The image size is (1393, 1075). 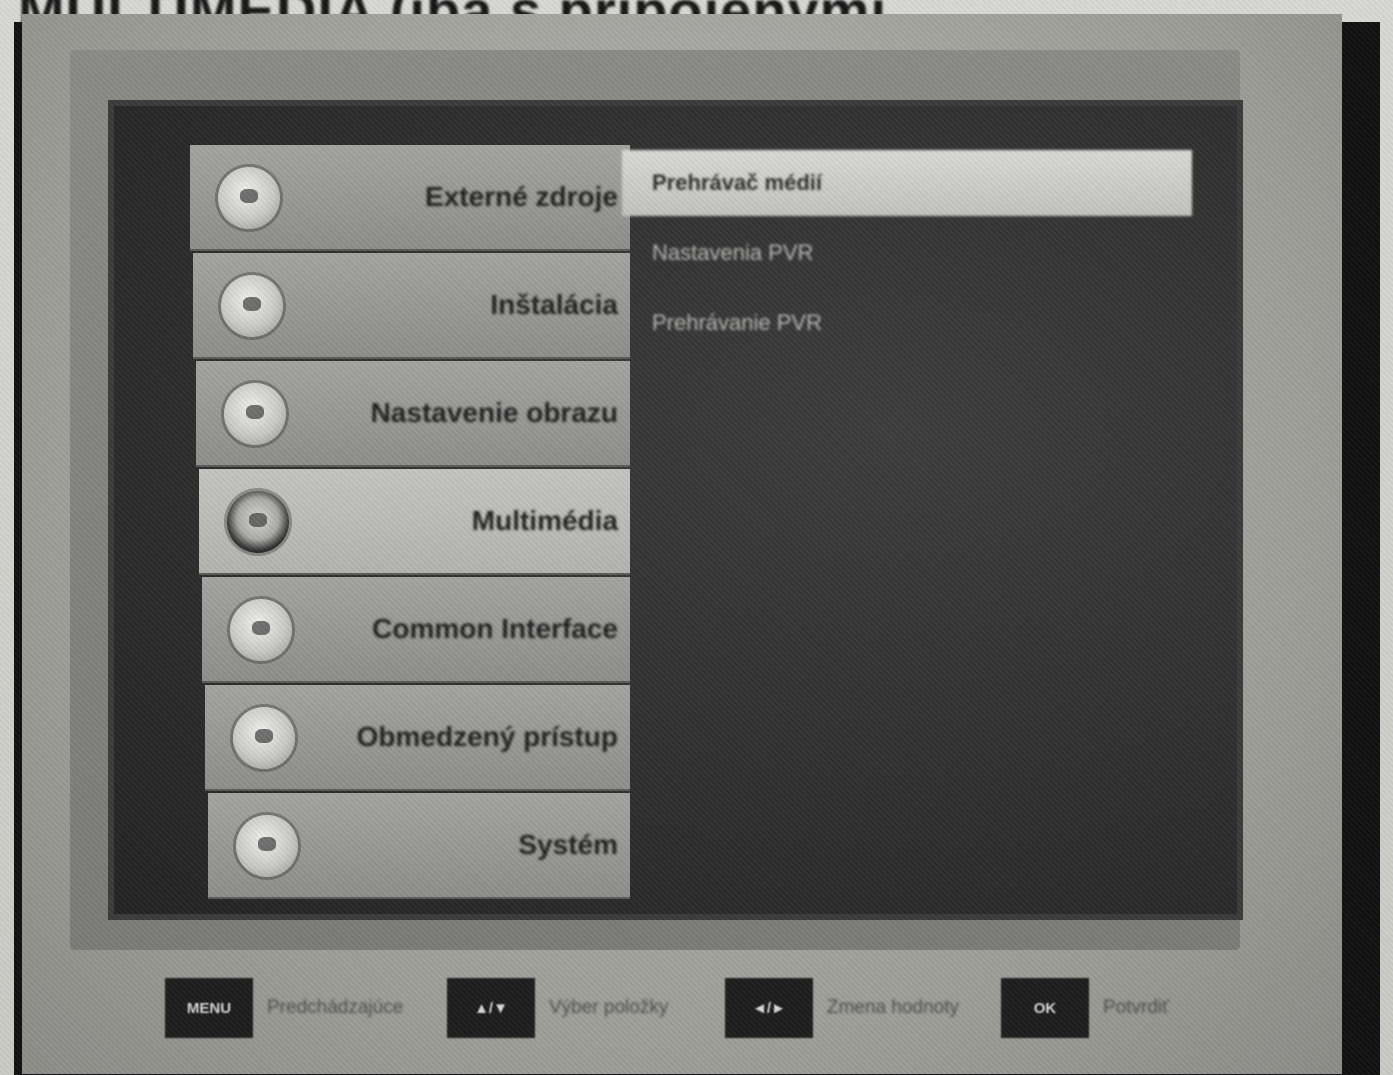 I want to click on hint-ok: OK Potvrdiť, so click(x=1085, y=1008).